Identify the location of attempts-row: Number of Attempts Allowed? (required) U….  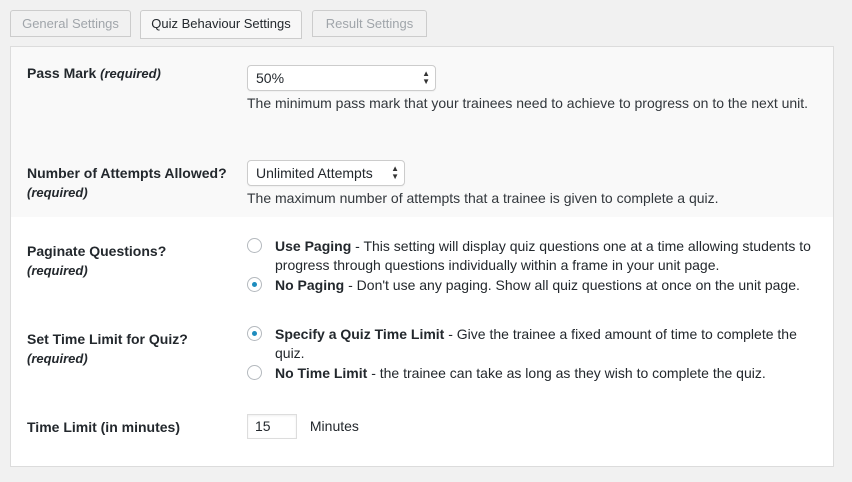
(422, 182).